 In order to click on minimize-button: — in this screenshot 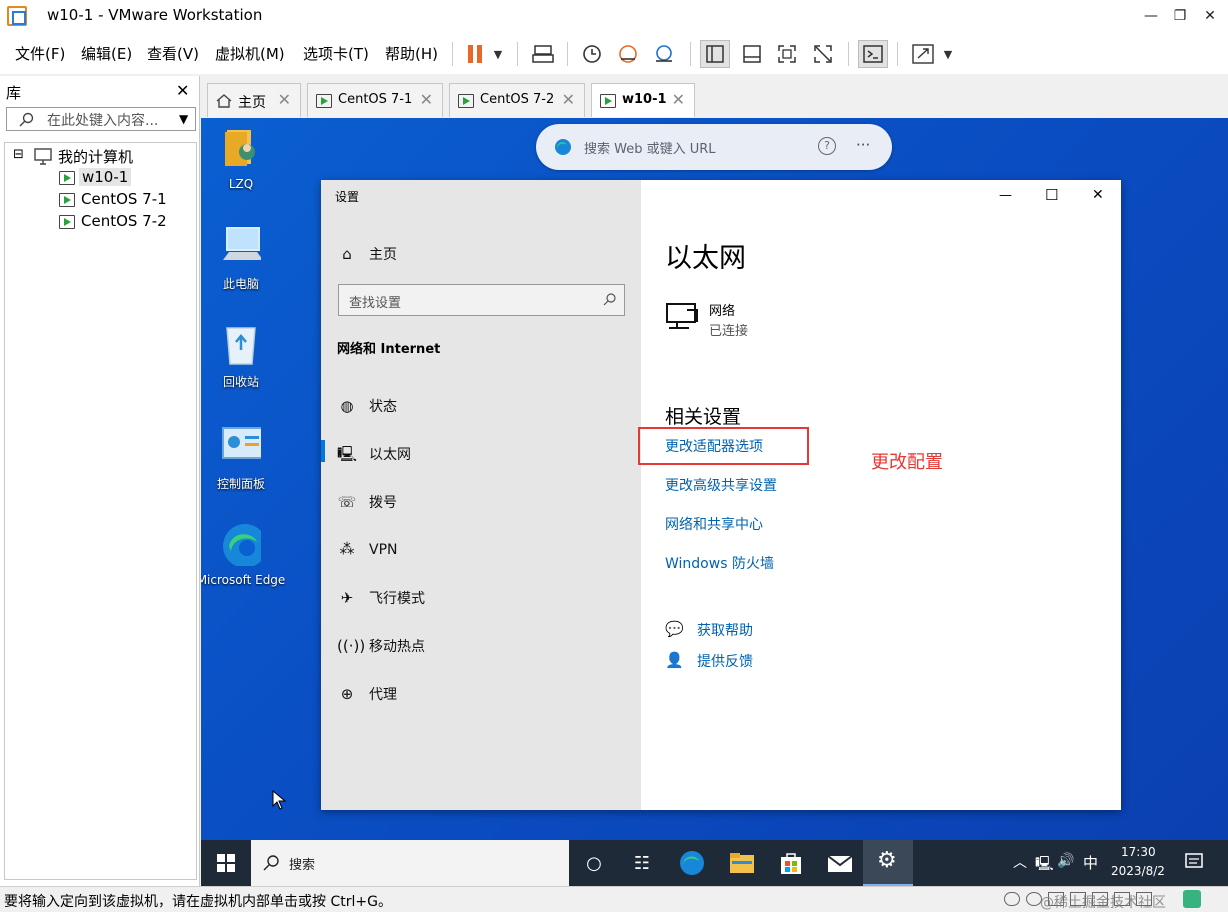, I will do `click(1151, 16)`.